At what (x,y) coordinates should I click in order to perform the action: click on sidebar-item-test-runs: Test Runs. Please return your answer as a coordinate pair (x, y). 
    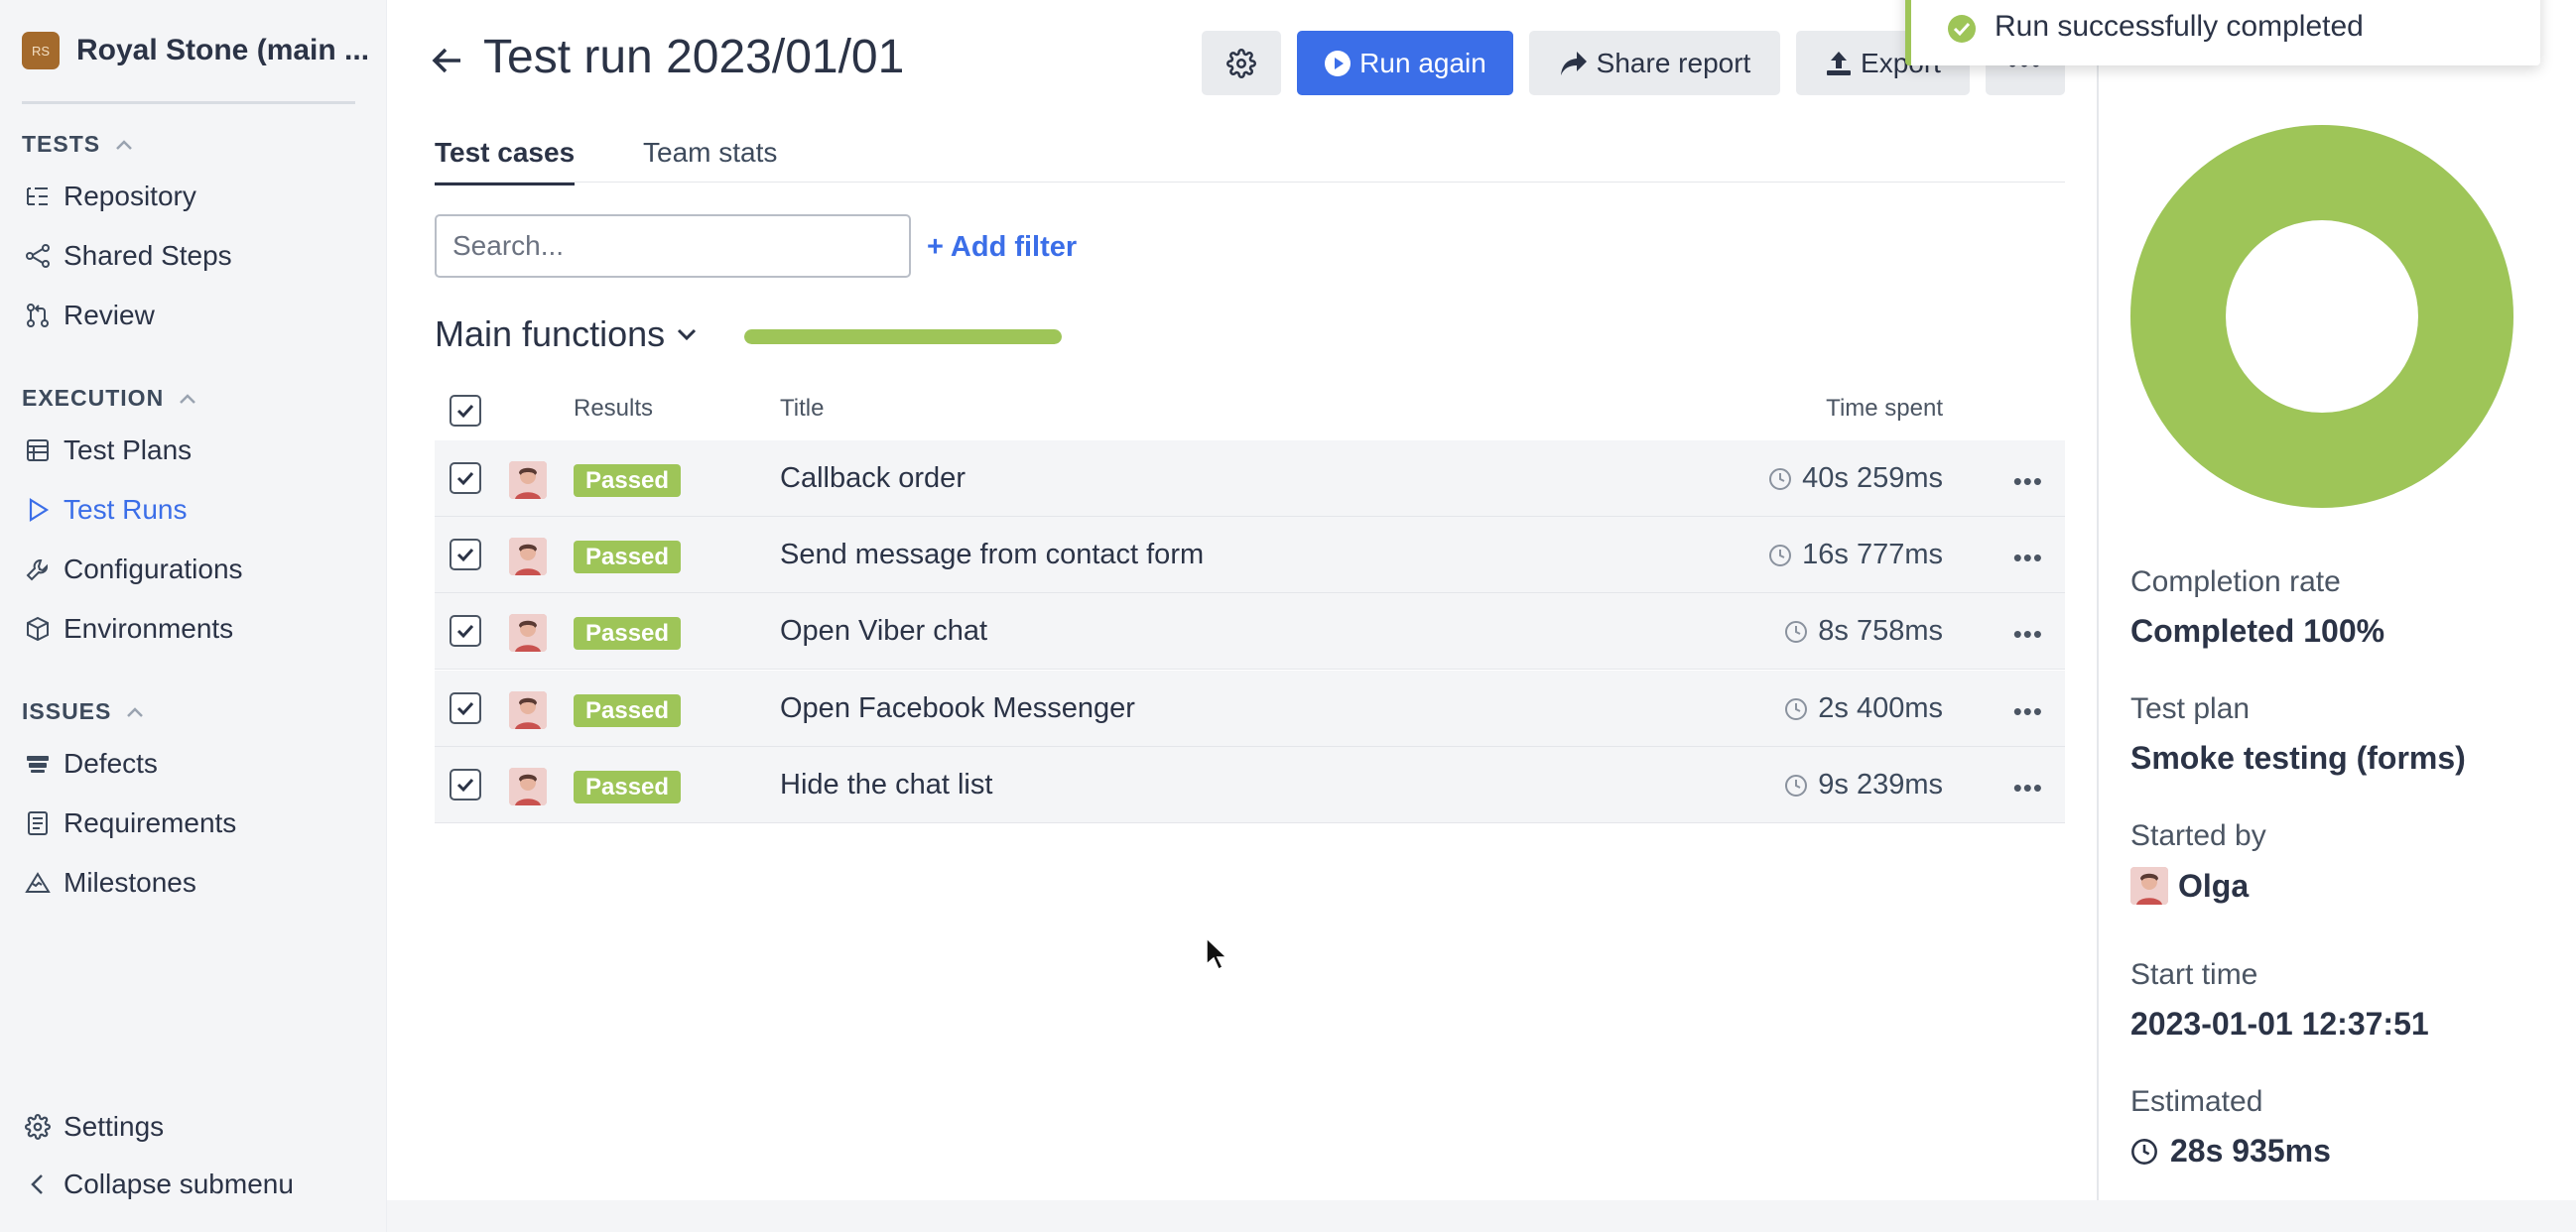
    Looking at the image, I should click on (105, 510).